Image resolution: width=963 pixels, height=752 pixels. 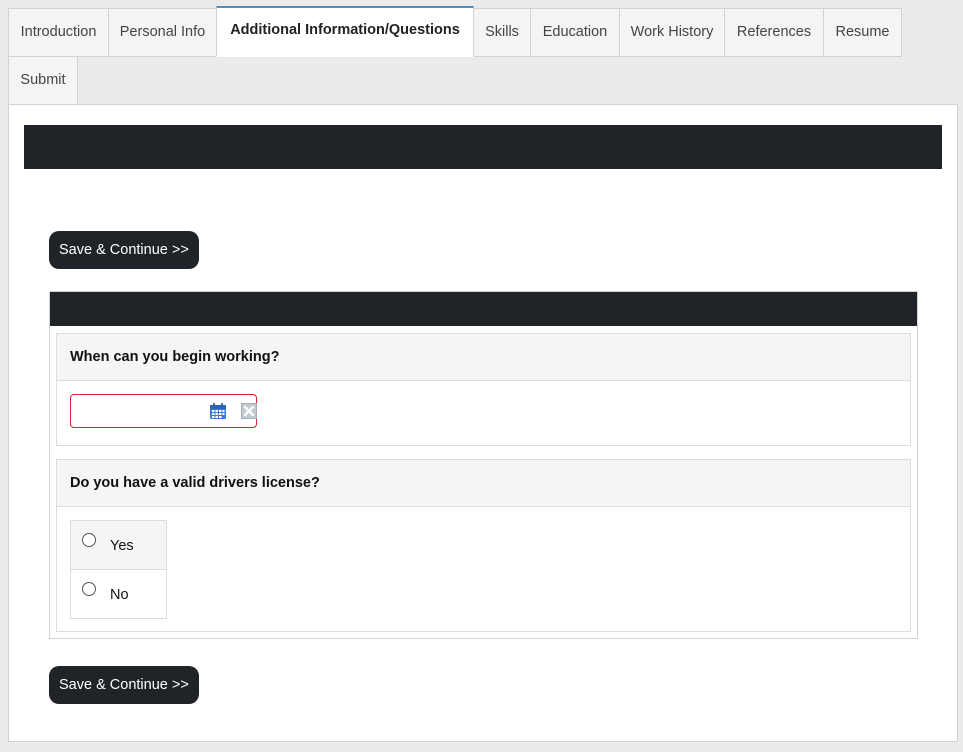 I want to click on tab-additional-information-questions: Additional Information/Questions, so click(x=345, y=31).